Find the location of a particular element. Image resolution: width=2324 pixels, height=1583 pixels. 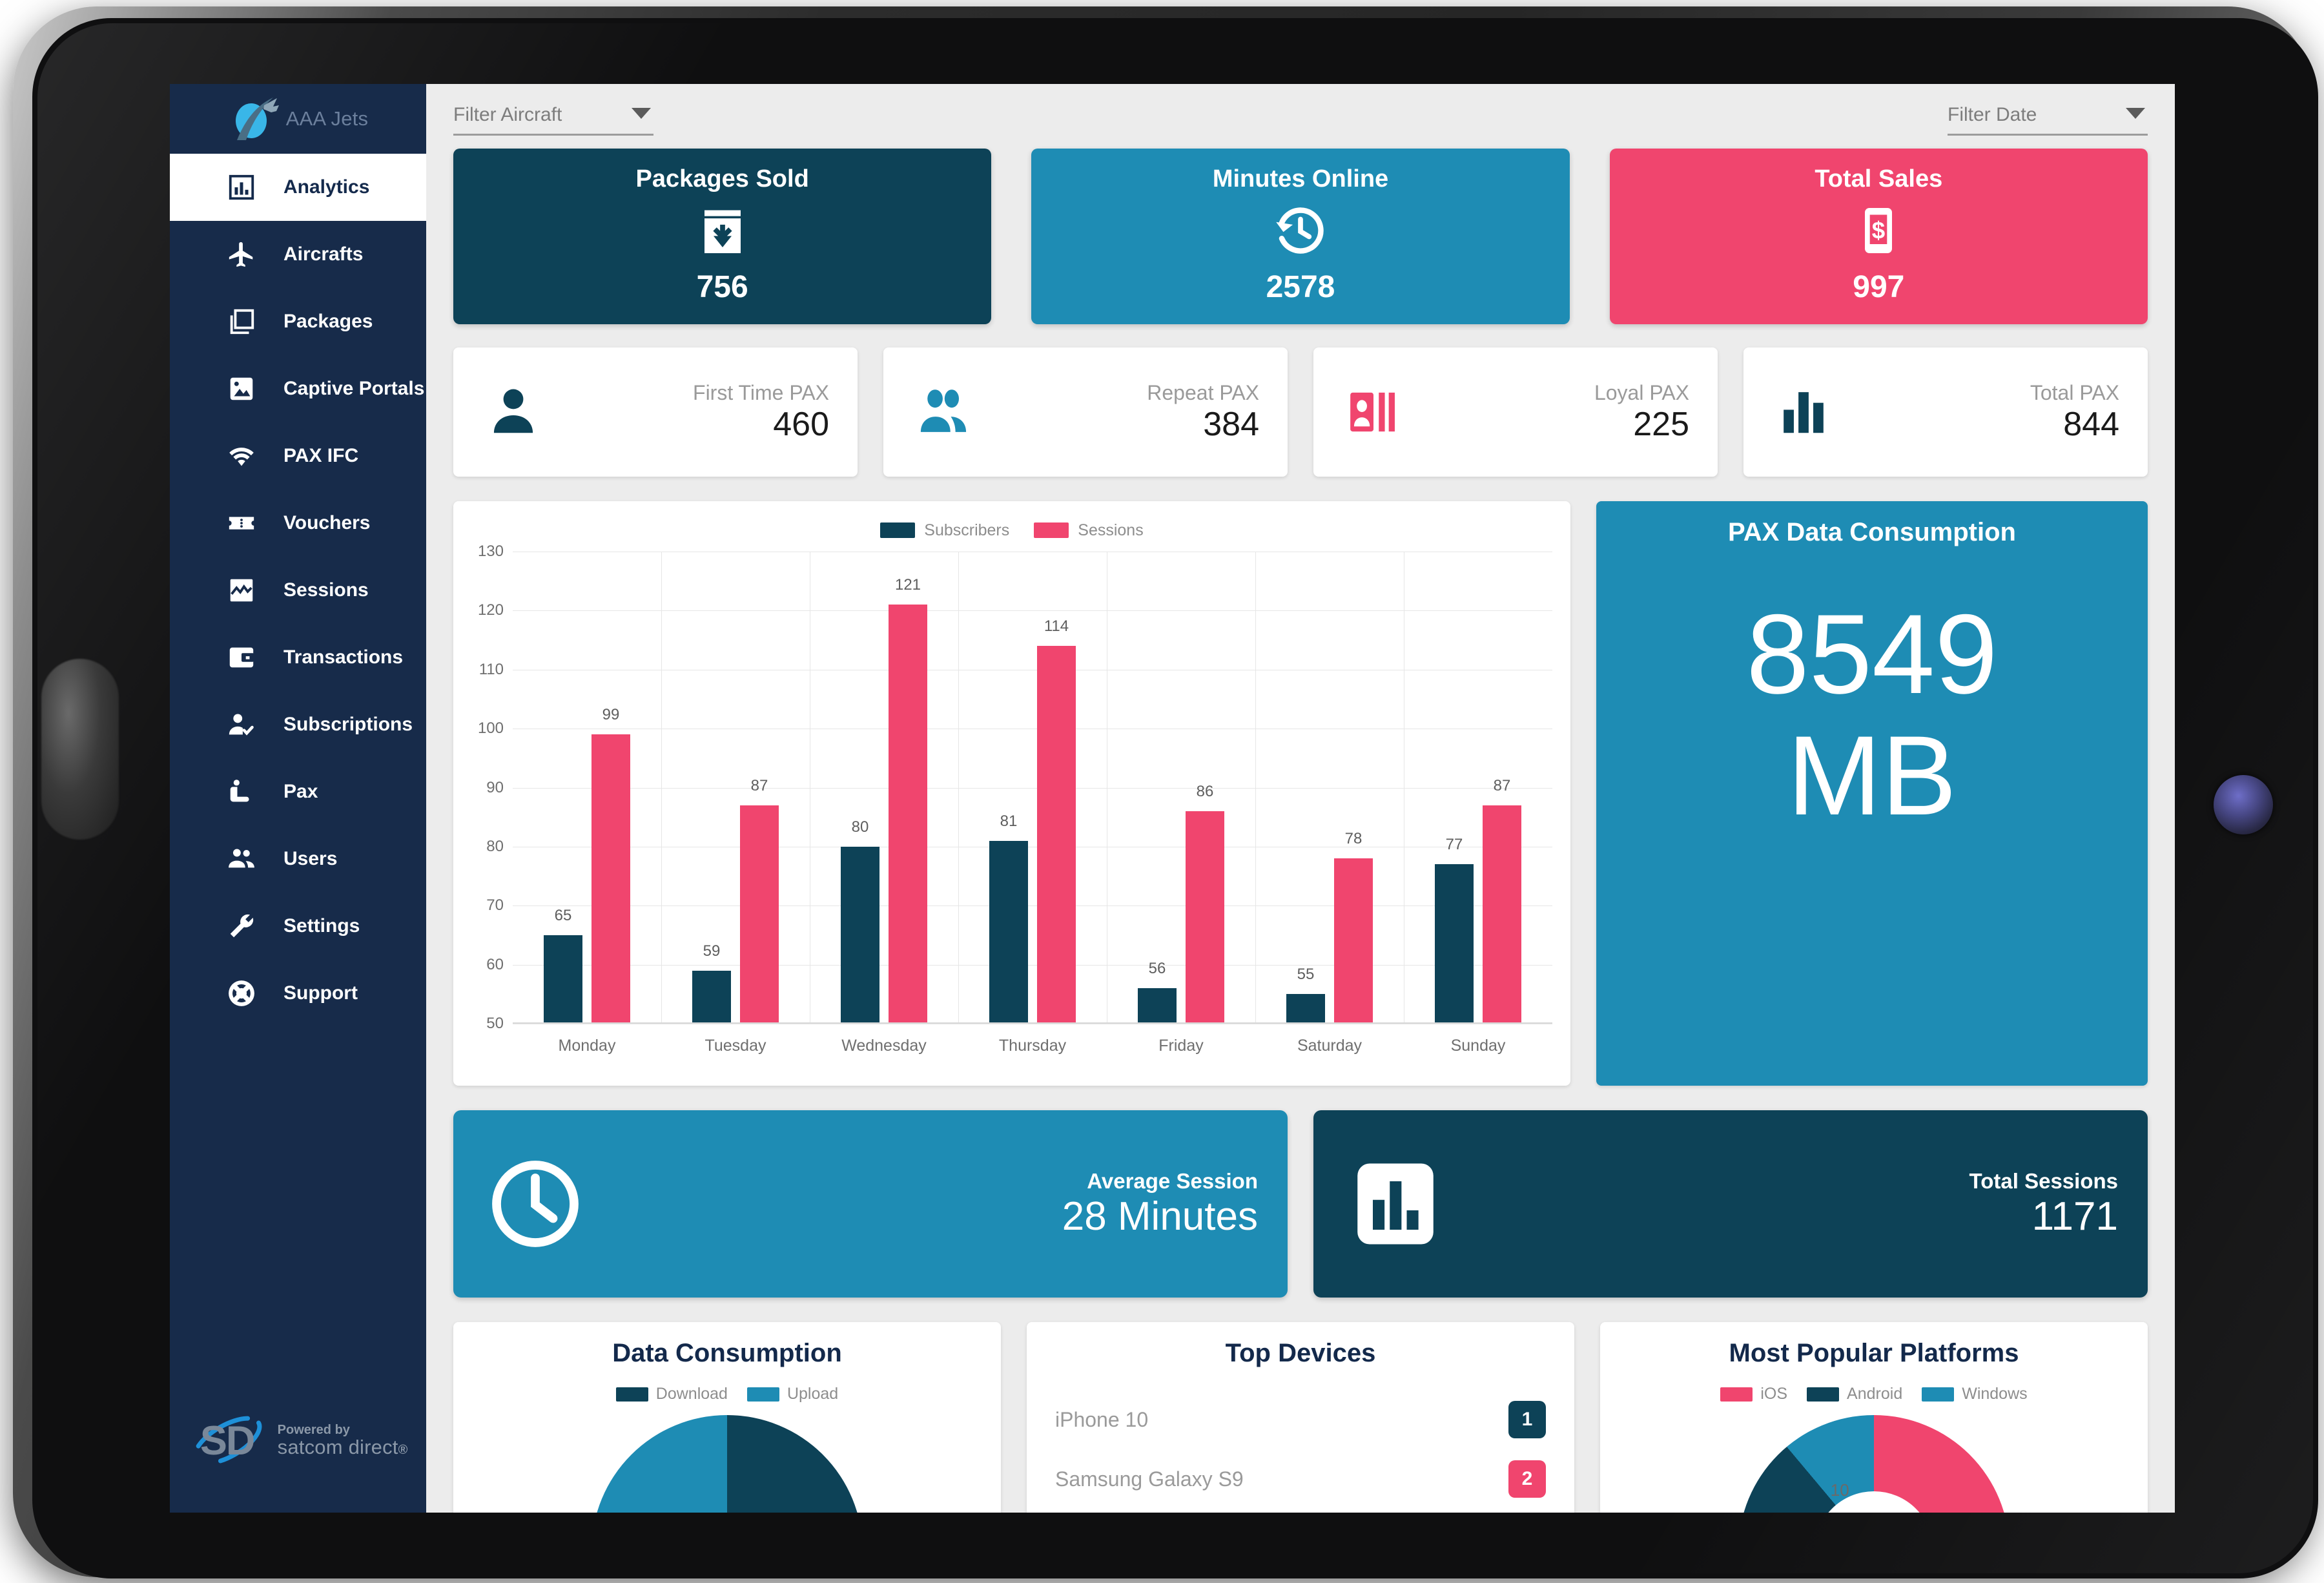

y-axis-tick: 100 is located at coordinates (491, 728).